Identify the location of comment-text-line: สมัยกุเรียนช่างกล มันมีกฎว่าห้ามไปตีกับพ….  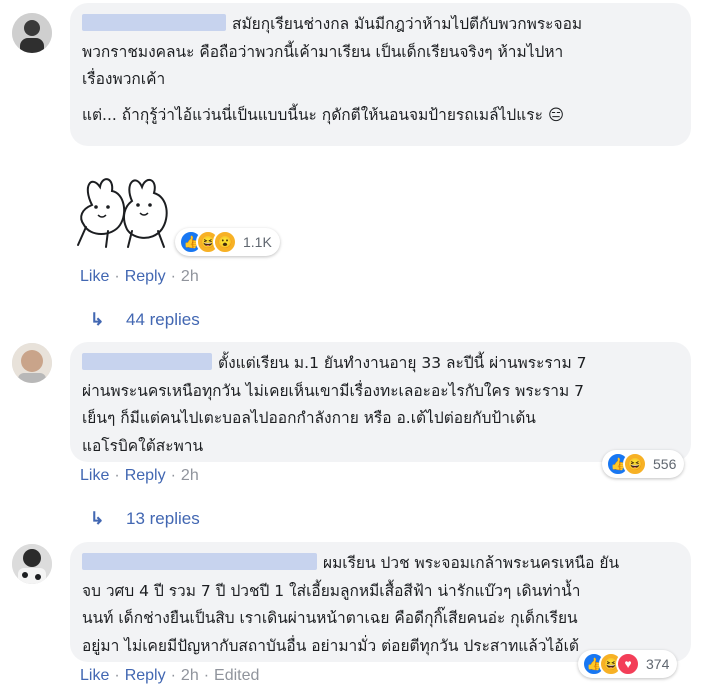
(407, 24).